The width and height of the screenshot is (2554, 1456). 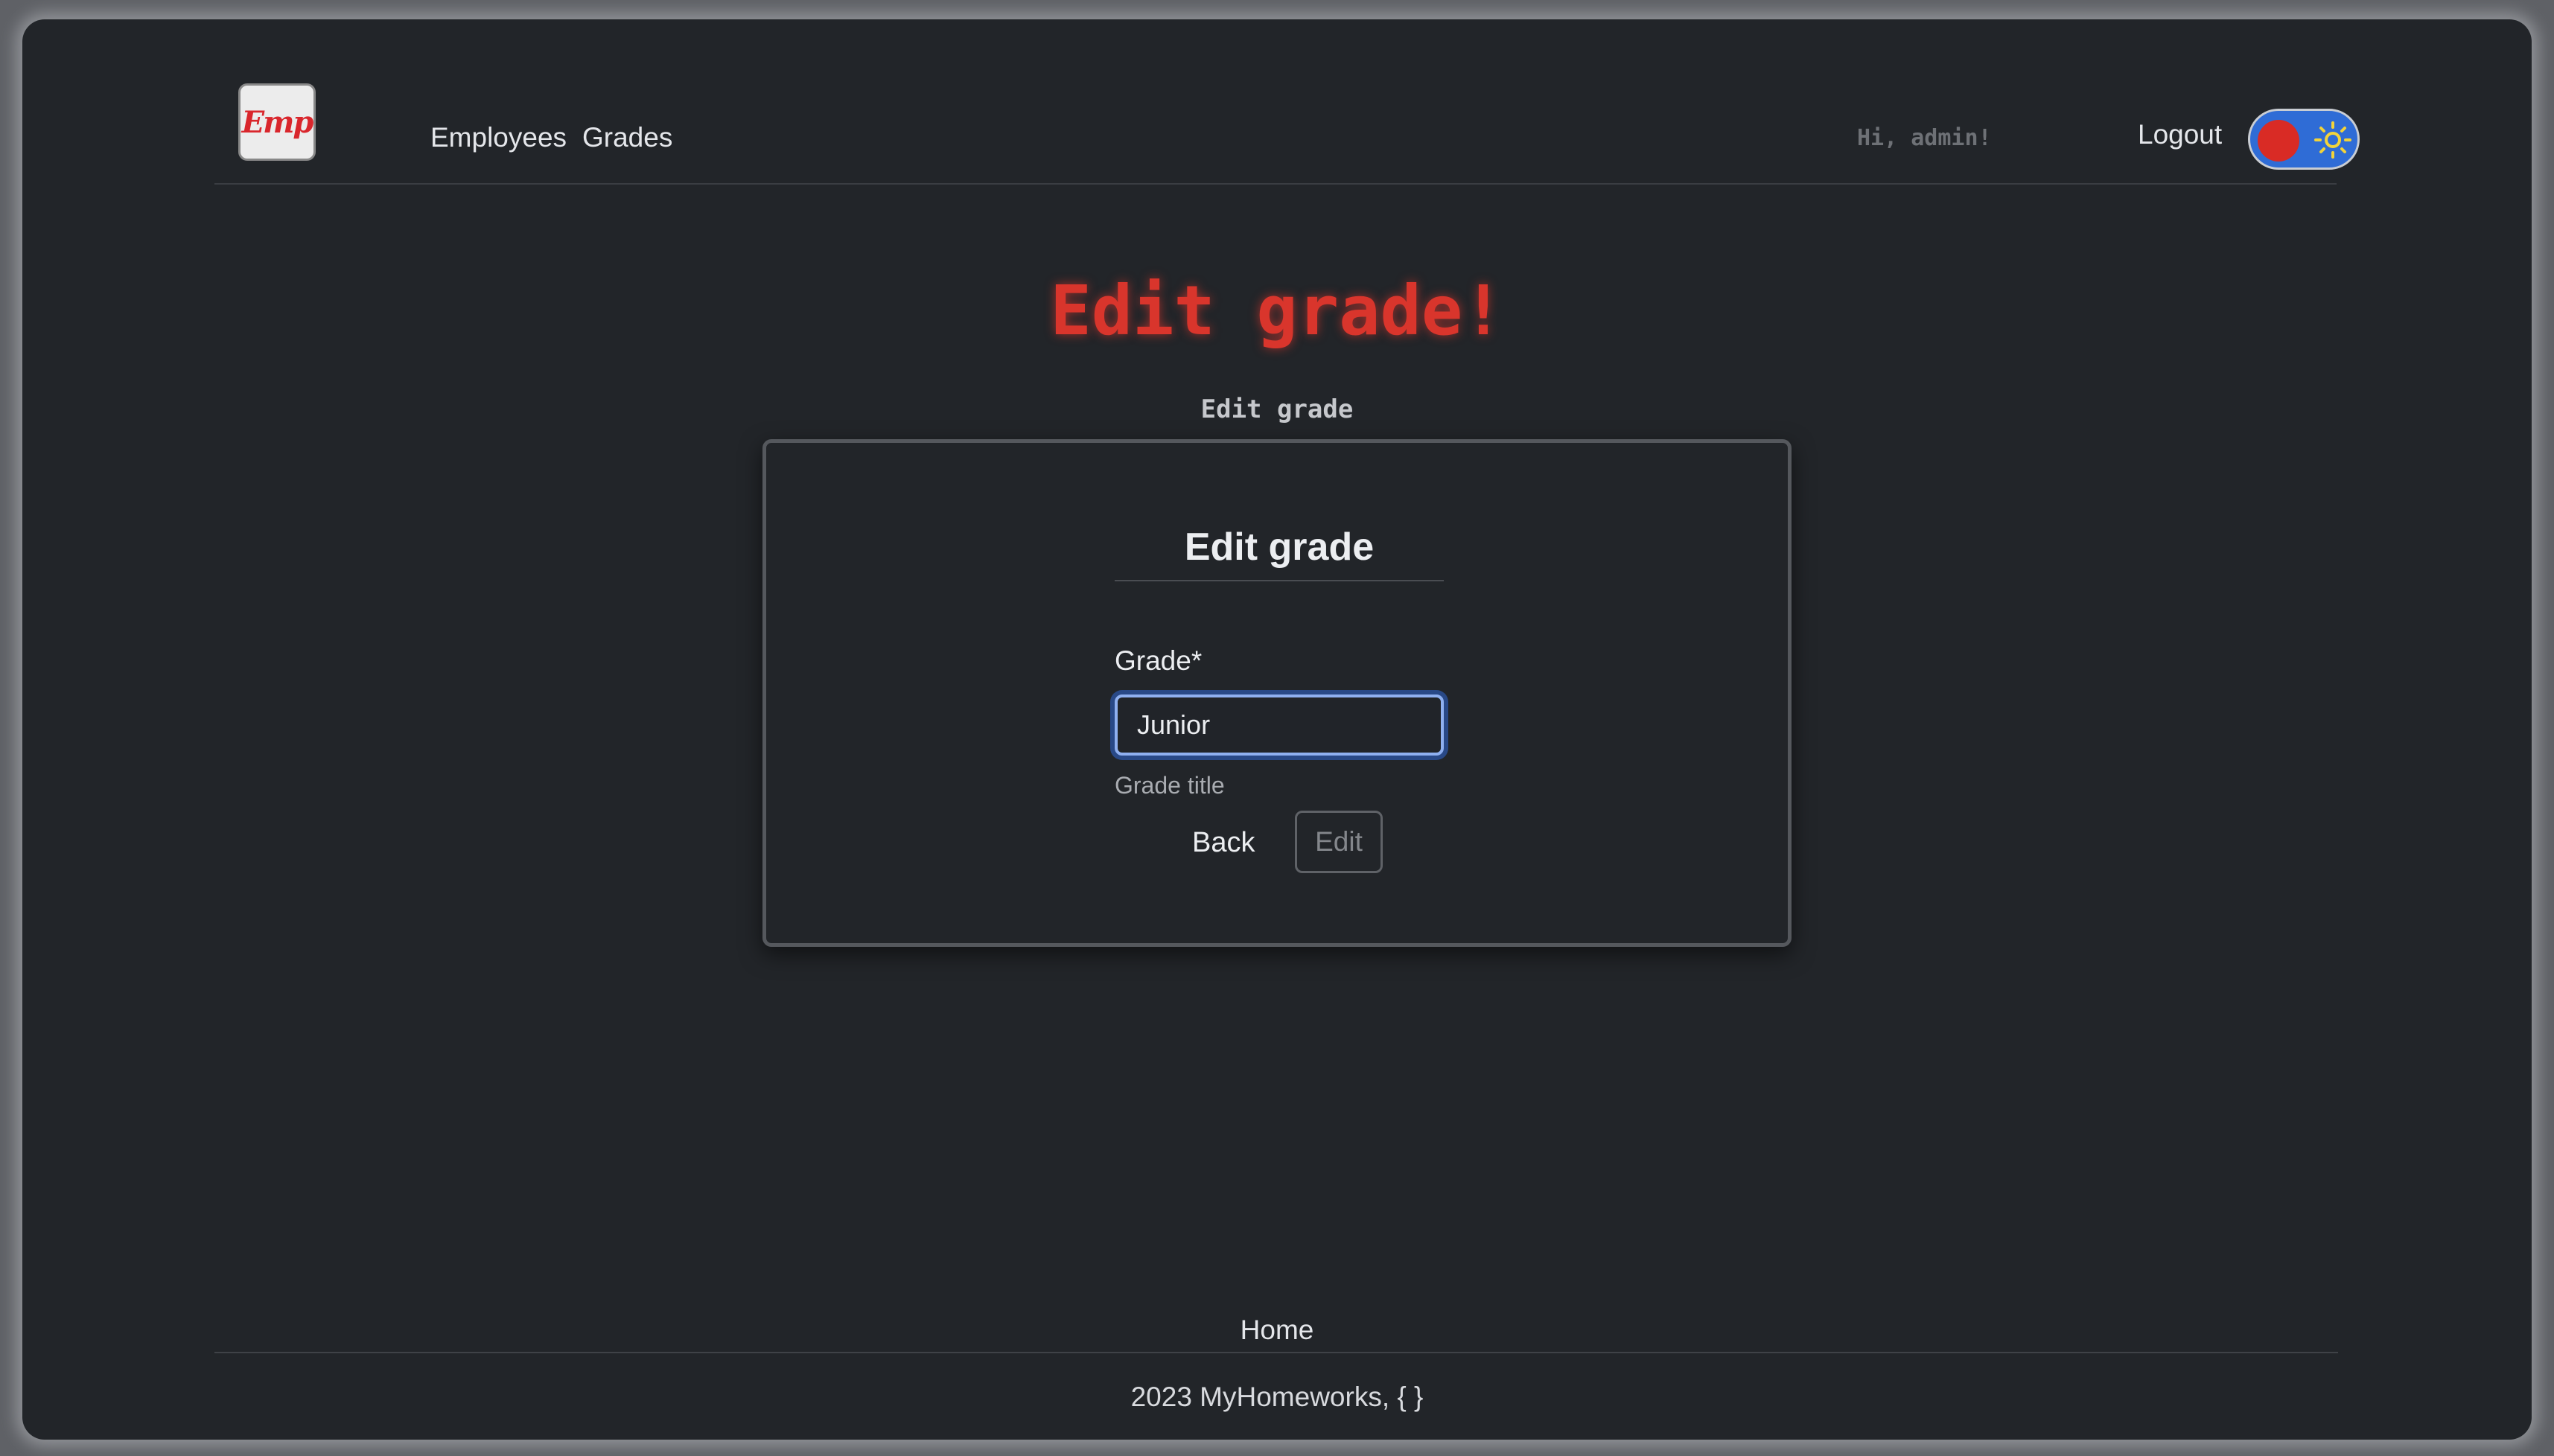 I want to click on footer-copyright: 2023 MyHomeworks, { }, so click(x=1277, y=1397).